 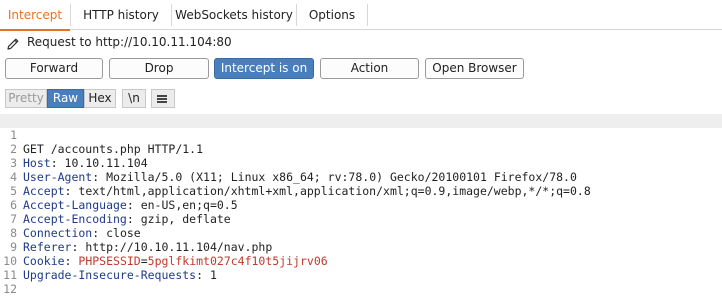 What do you see at coordinates (234, 15) in the screenshot?
I see `tab-websockets-history: WebSockets history` at bounding box center [234, 15].